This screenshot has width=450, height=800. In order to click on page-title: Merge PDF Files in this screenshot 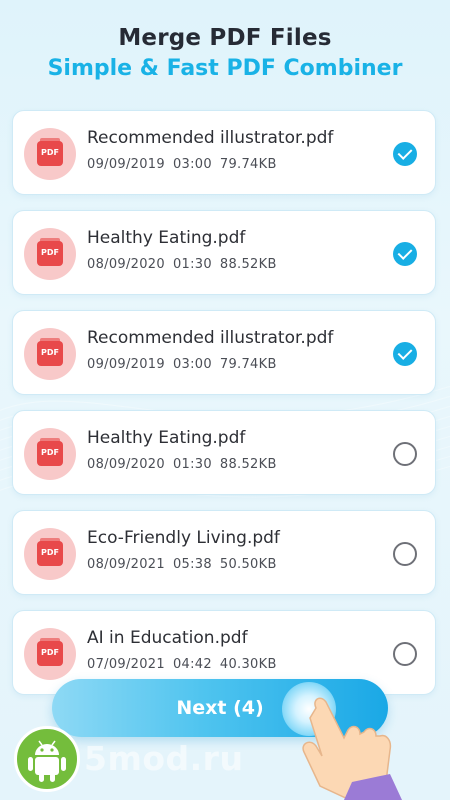, I will do `click(225, 38)`.